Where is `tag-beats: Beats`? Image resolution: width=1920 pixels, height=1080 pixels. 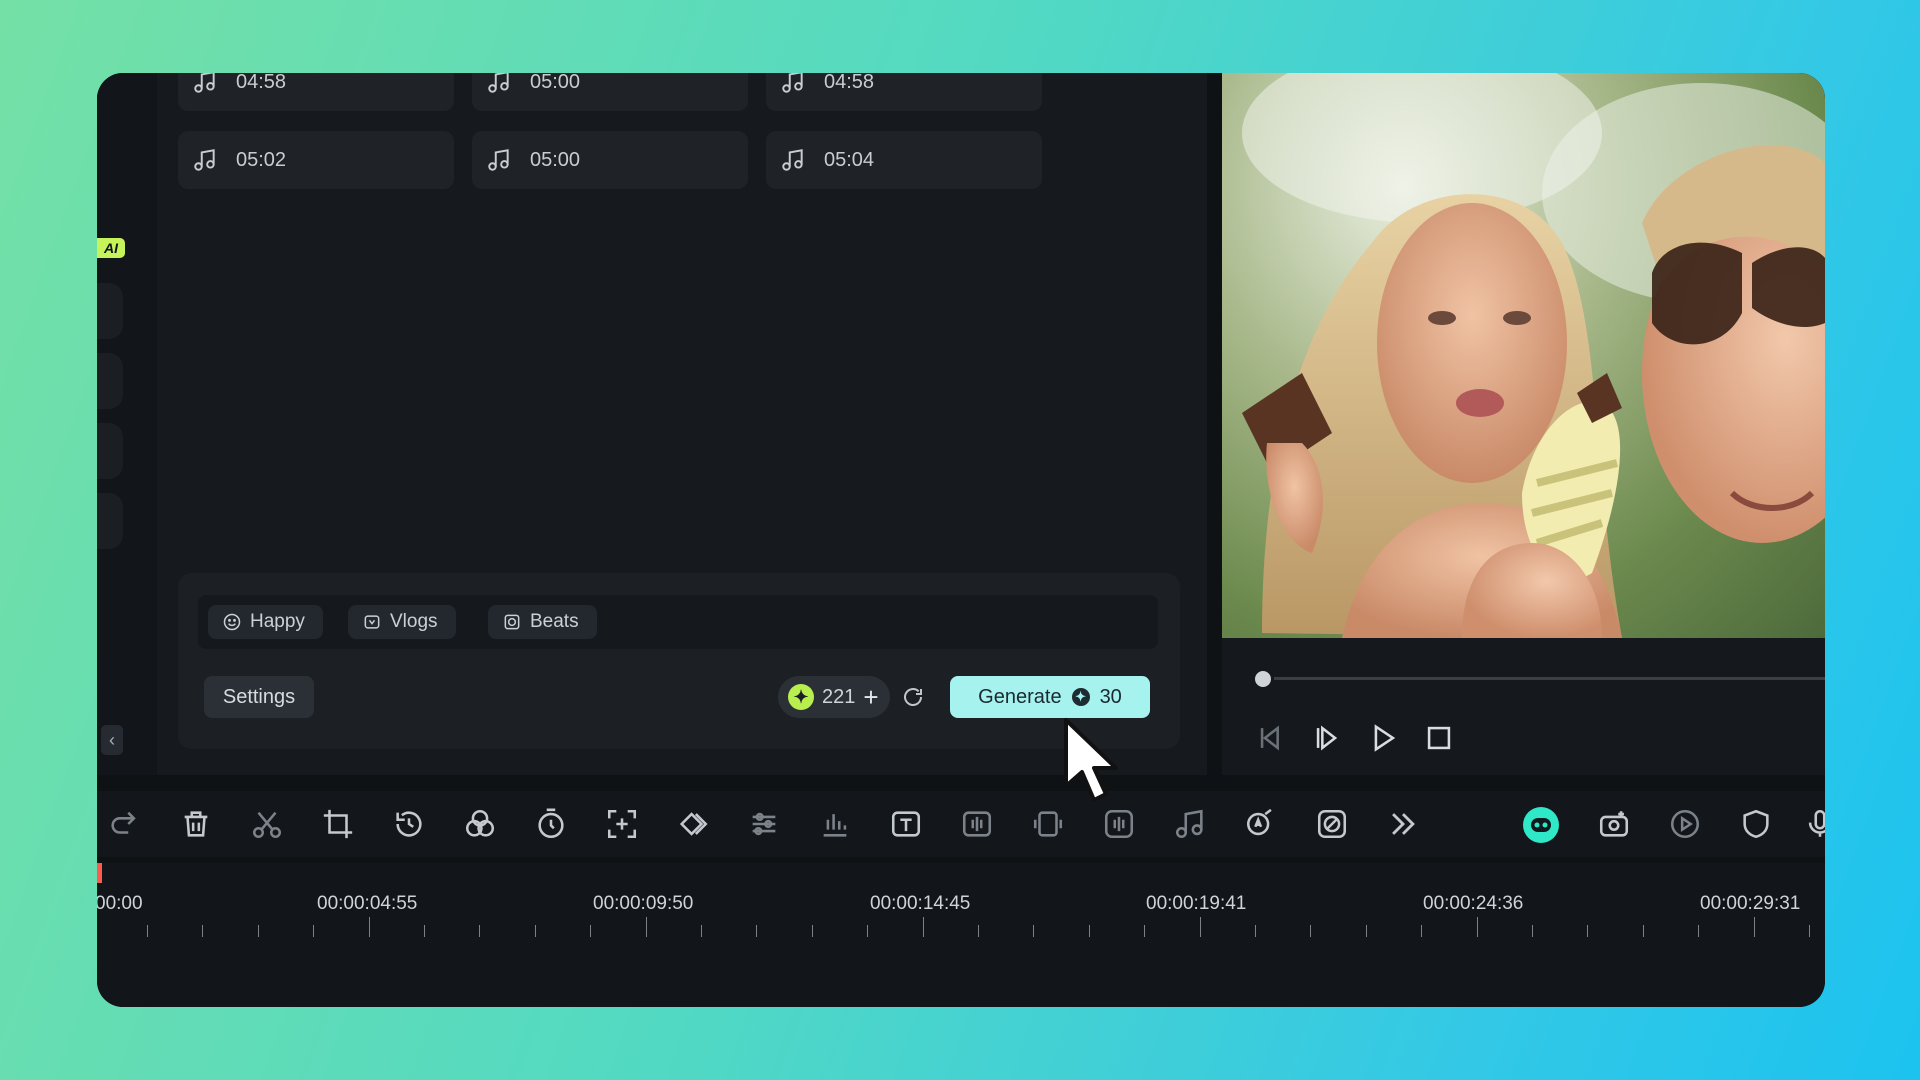
tag-beats: Beats is located at coordinates (542, 622).